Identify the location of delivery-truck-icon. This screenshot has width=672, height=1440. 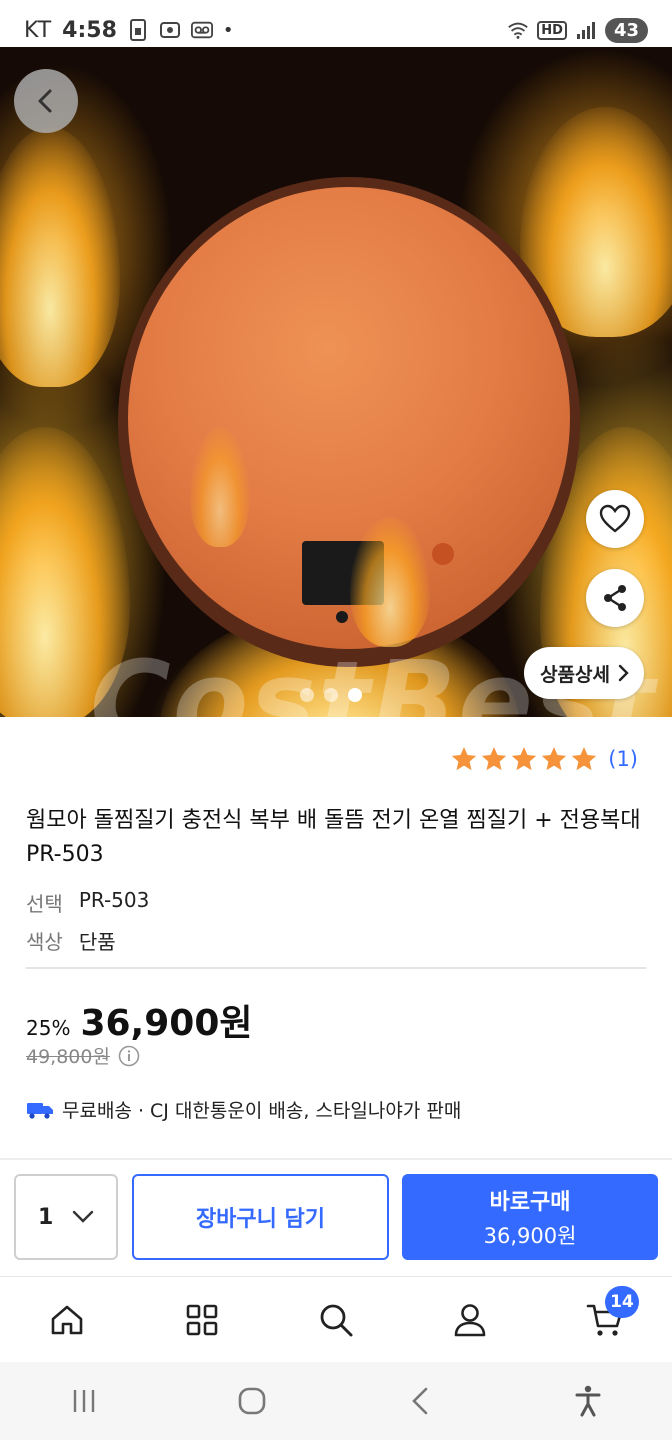
(40, 1110).